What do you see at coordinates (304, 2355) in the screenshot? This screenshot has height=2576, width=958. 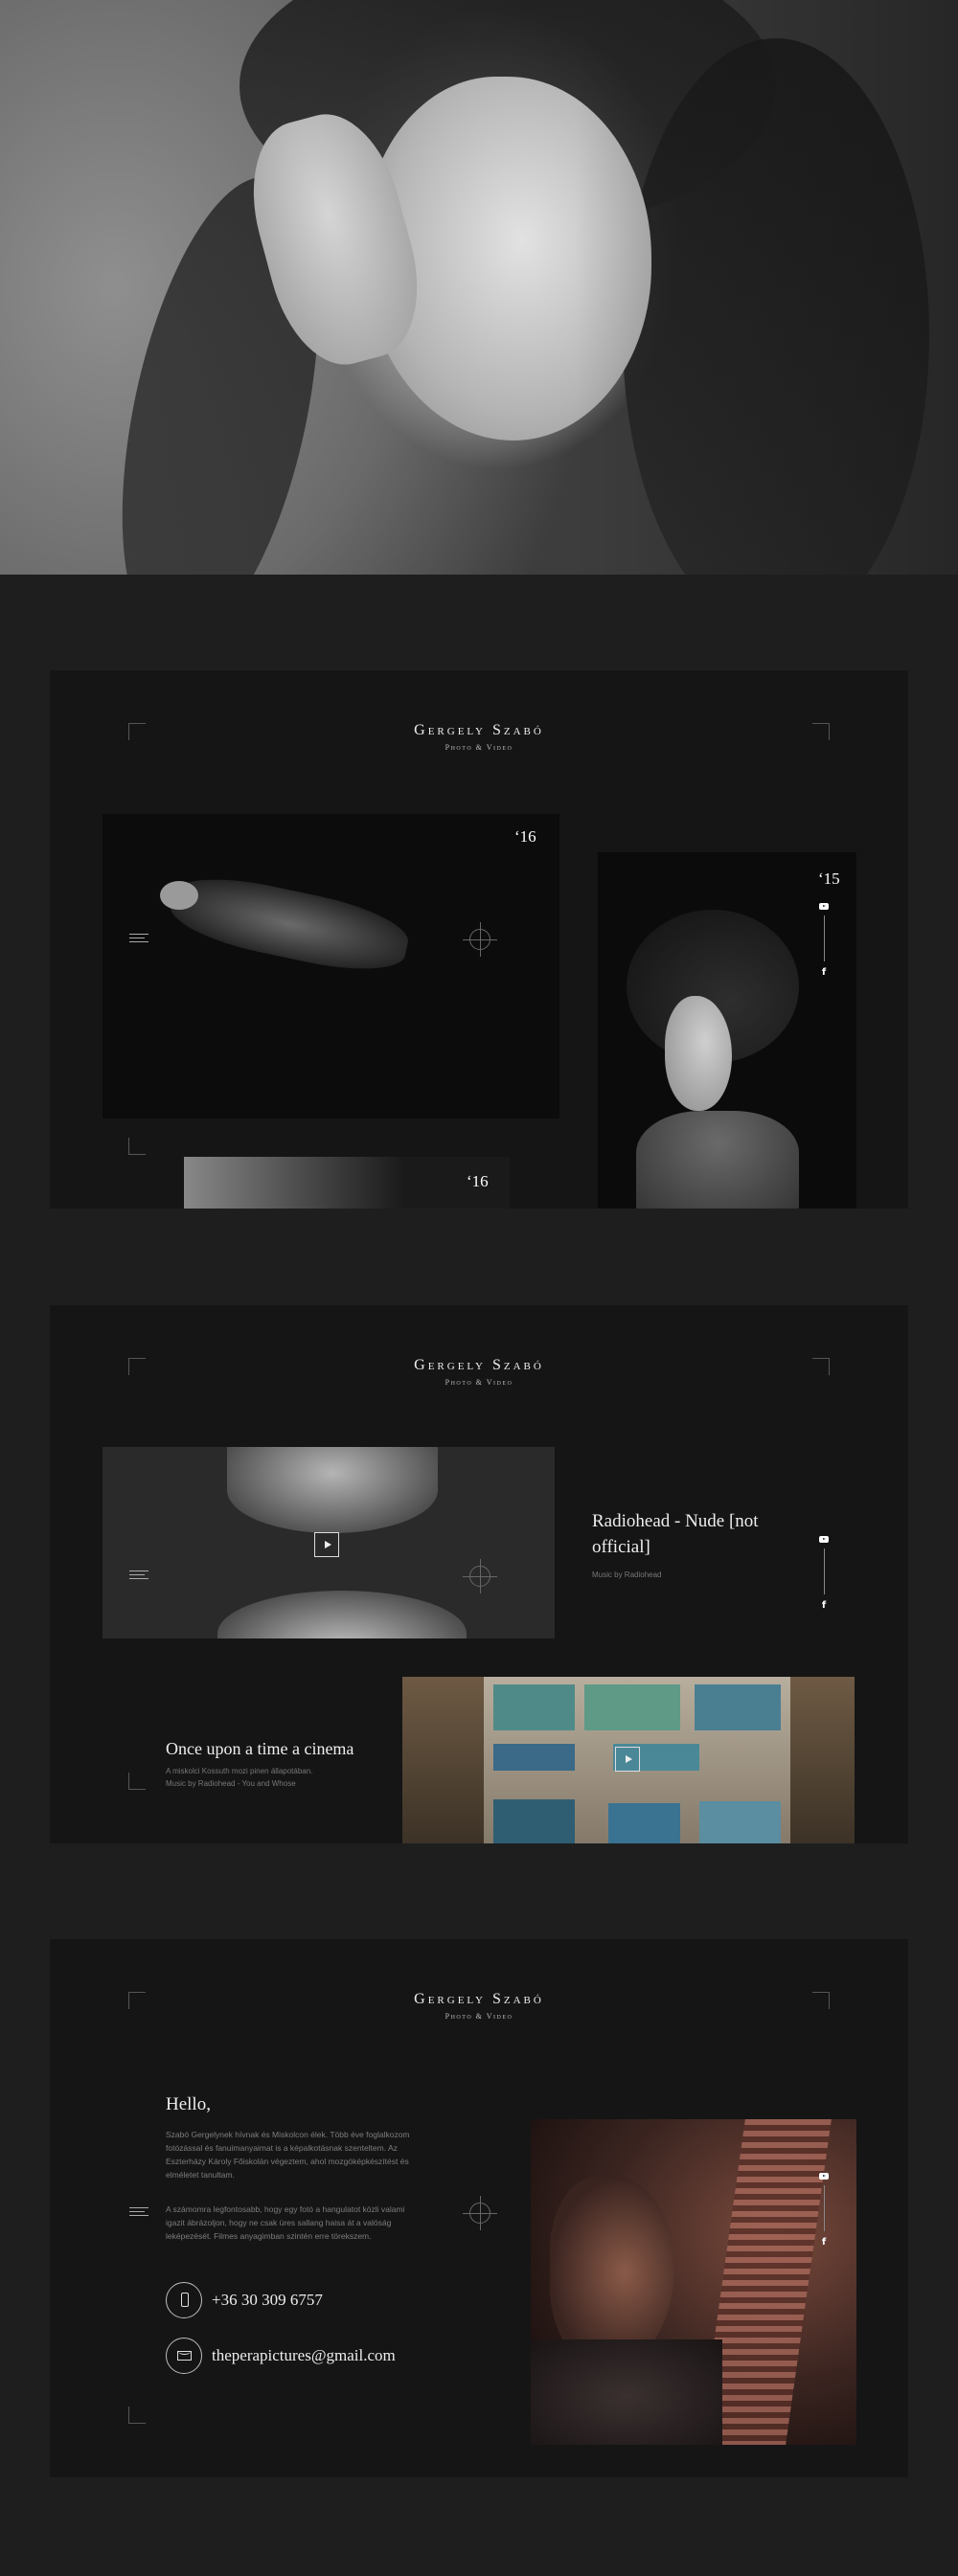 I see `email-link: theperapictures@gmail.com` at bounding box center [304, 2355].